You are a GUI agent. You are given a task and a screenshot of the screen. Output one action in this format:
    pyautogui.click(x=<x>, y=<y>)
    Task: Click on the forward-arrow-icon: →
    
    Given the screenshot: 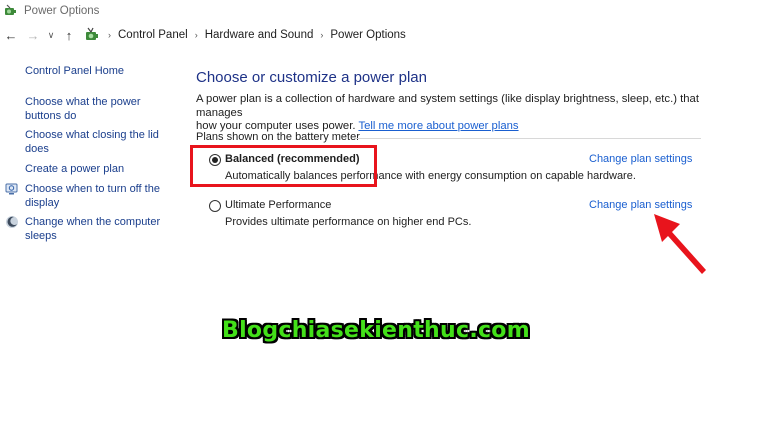 What is the action you would take?
    pyautogui.click(x=33, y=35)
    